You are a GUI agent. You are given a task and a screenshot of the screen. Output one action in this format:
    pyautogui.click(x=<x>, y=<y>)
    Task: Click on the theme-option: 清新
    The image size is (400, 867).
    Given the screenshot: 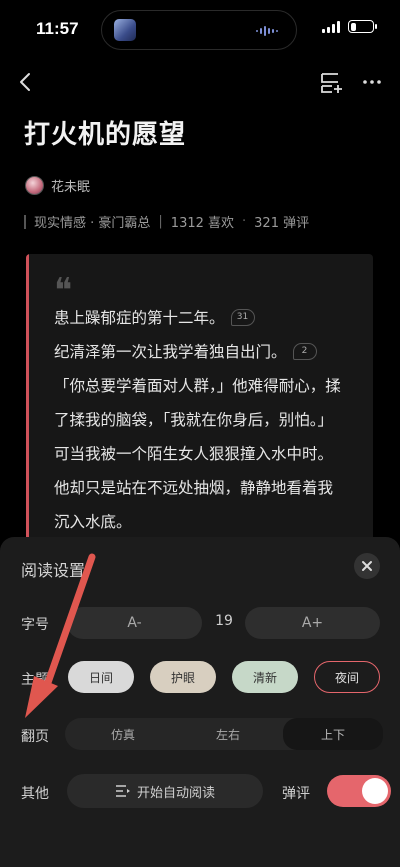 What is the action you would take?
    pyautogui.click(x=265, y=677)
    